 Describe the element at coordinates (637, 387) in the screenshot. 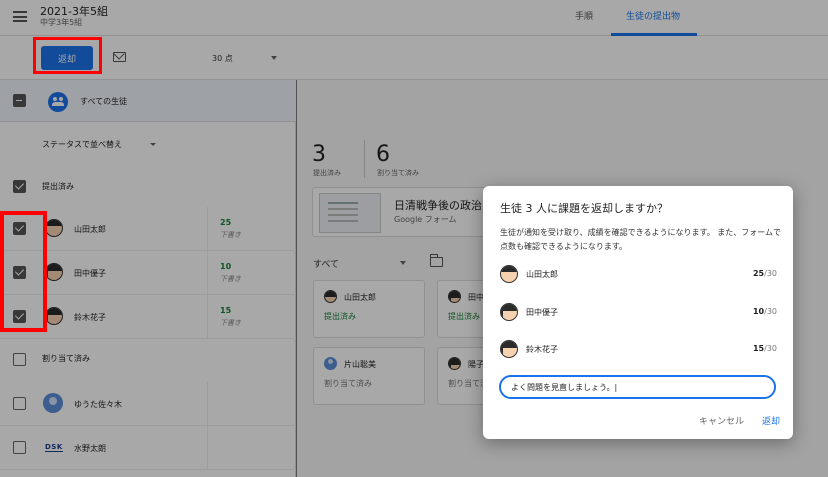

I see `private-comment-input` at that location.